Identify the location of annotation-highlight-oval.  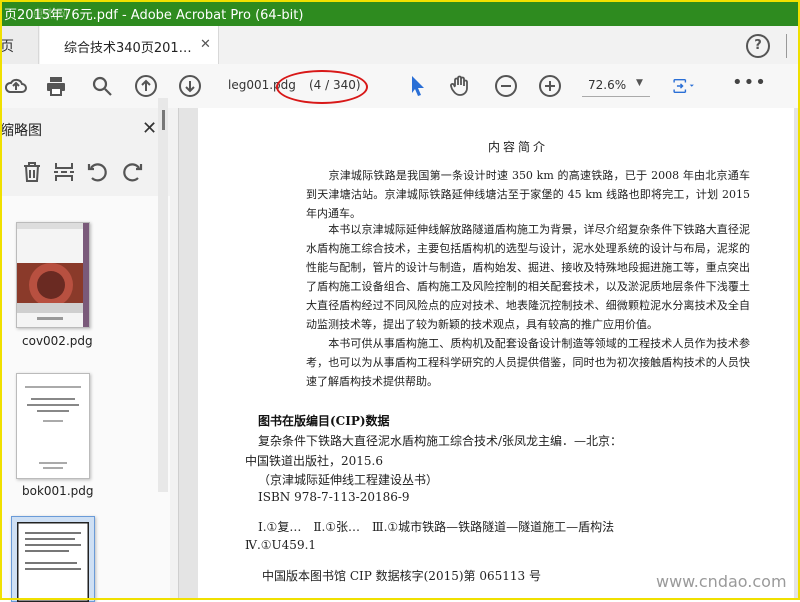
(322, 87).